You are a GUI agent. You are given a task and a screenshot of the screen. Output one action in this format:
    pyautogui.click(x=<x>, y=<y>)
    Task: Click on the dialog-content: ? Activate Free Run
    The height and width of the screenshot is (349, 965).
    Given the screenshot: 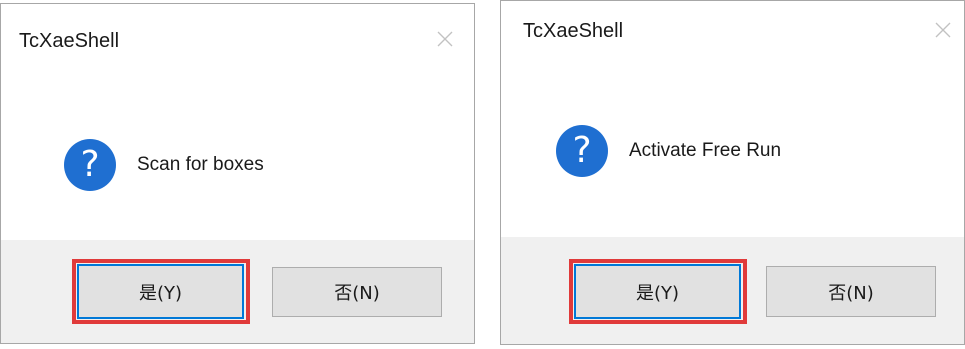 What is the action you would take?
    pyautogui.click(x=668, y=151)
    